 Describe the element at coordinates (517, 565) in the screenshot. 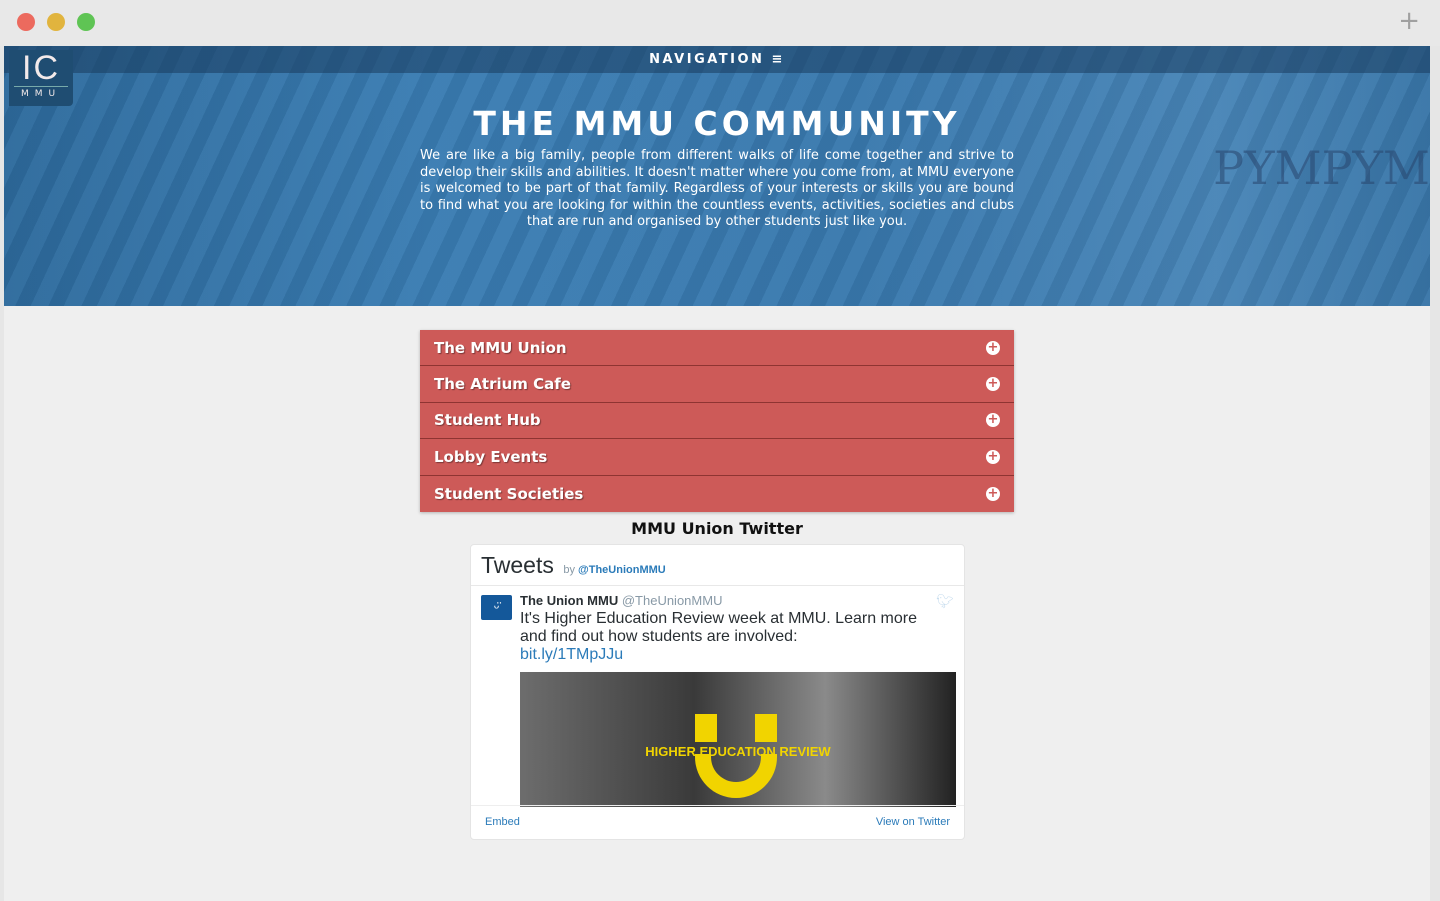

I see `tweets-heading: Tweets` at that location.